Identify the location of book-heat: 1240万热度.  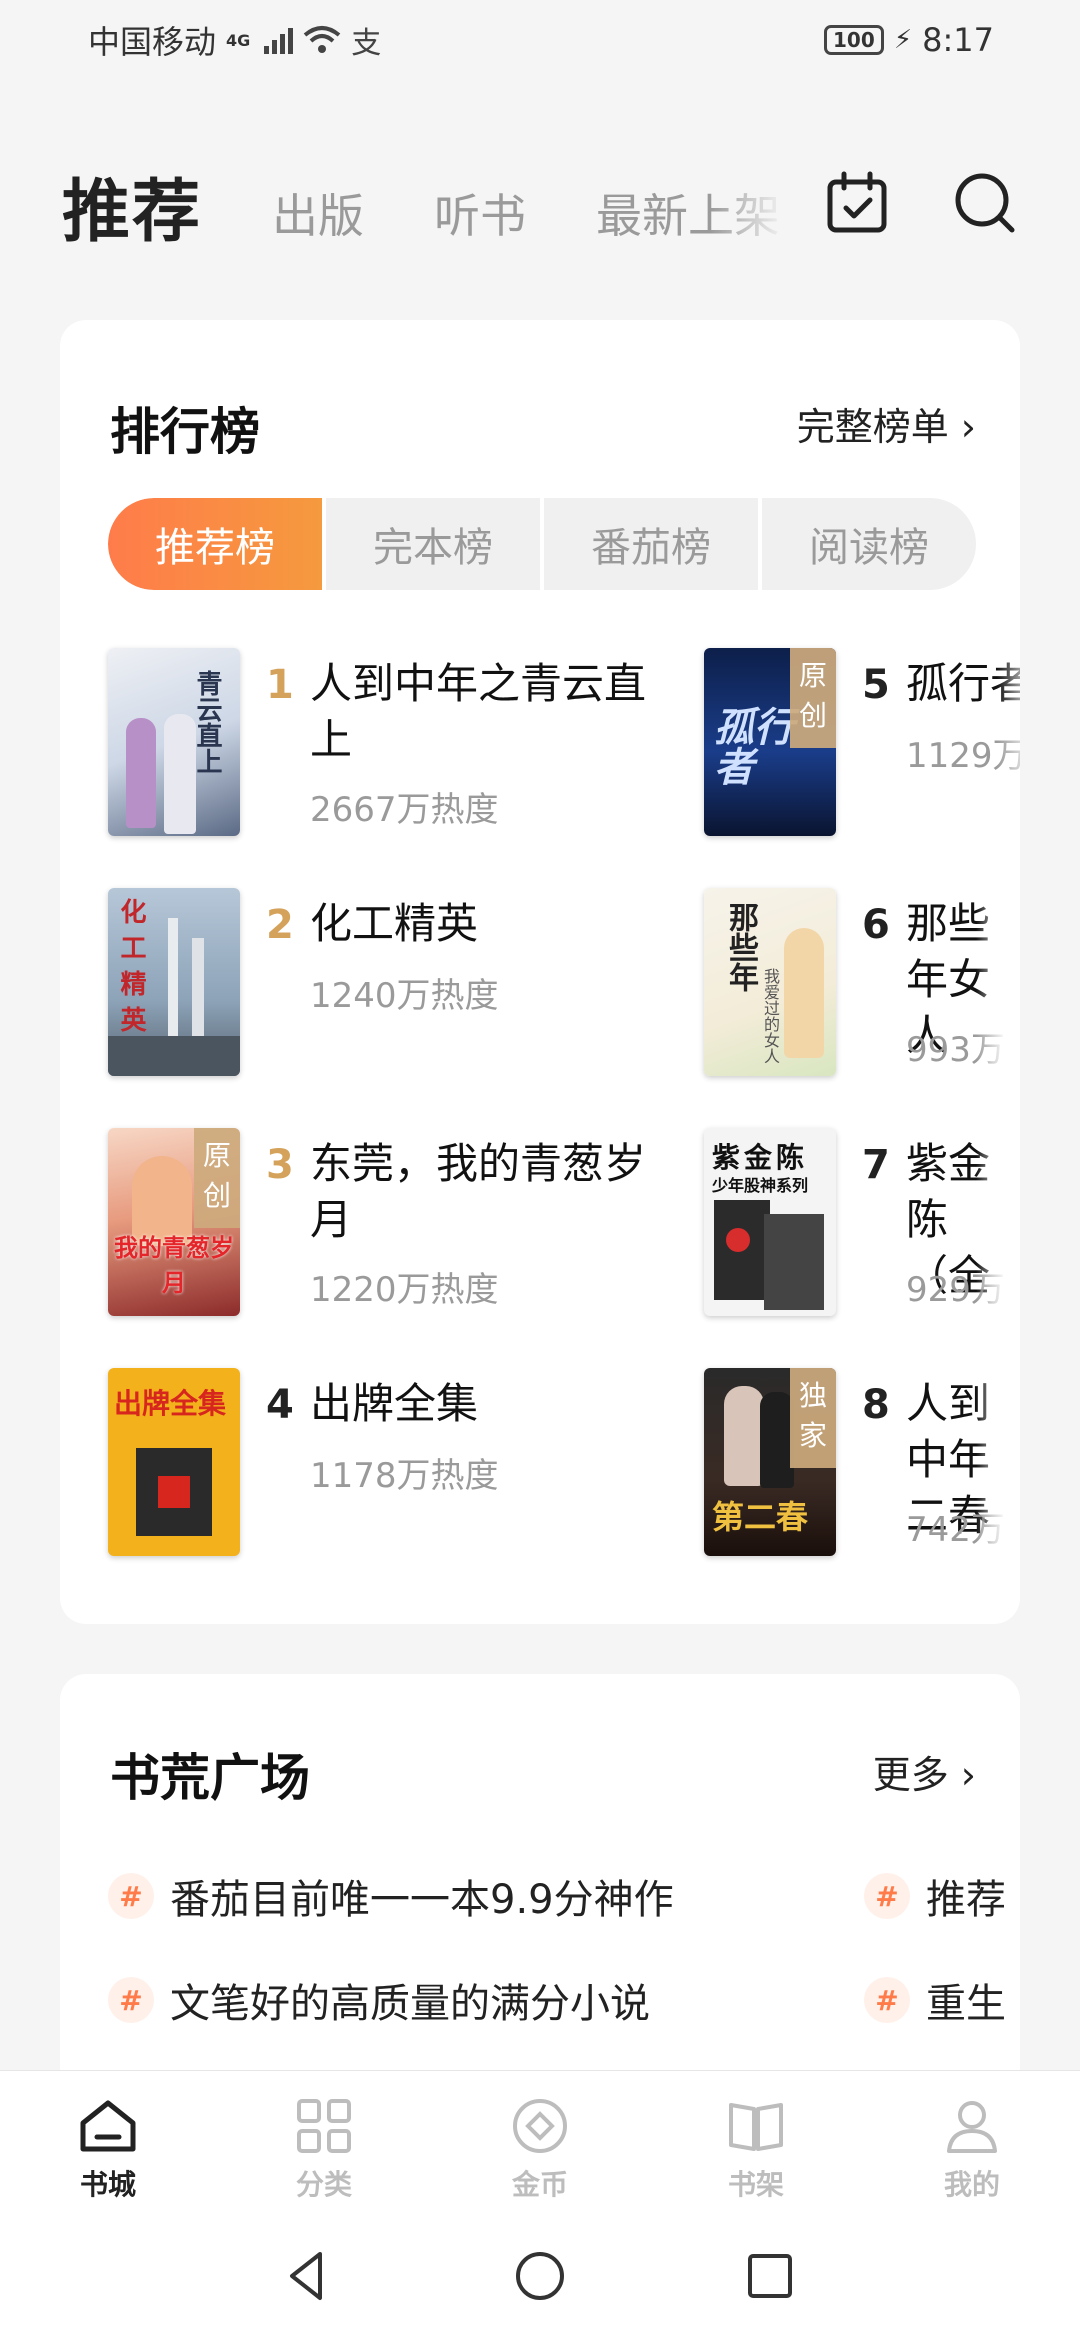
(404, 996).